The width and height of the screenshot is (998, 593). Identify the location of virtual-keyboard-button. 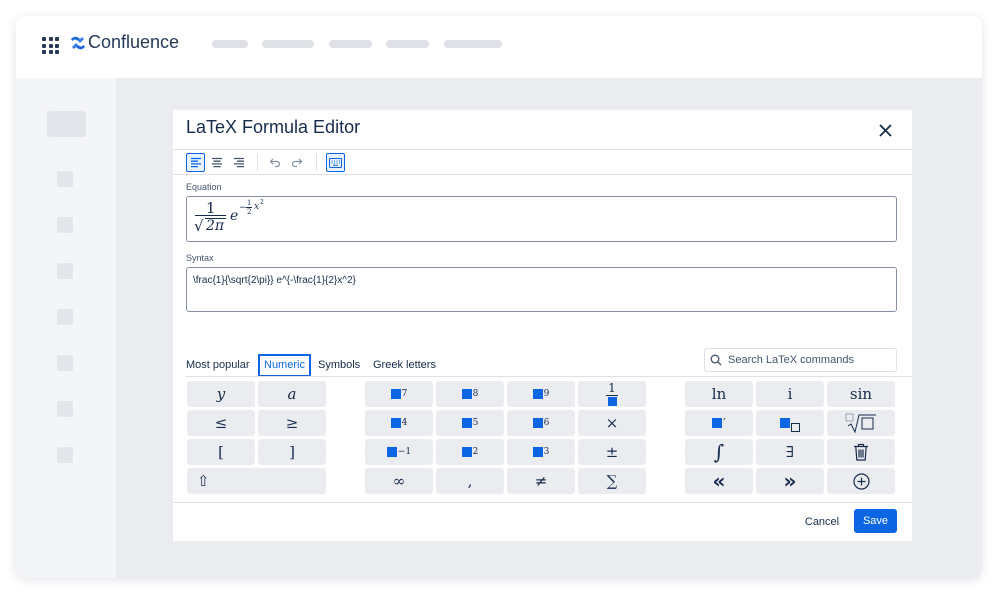
(335, 162).